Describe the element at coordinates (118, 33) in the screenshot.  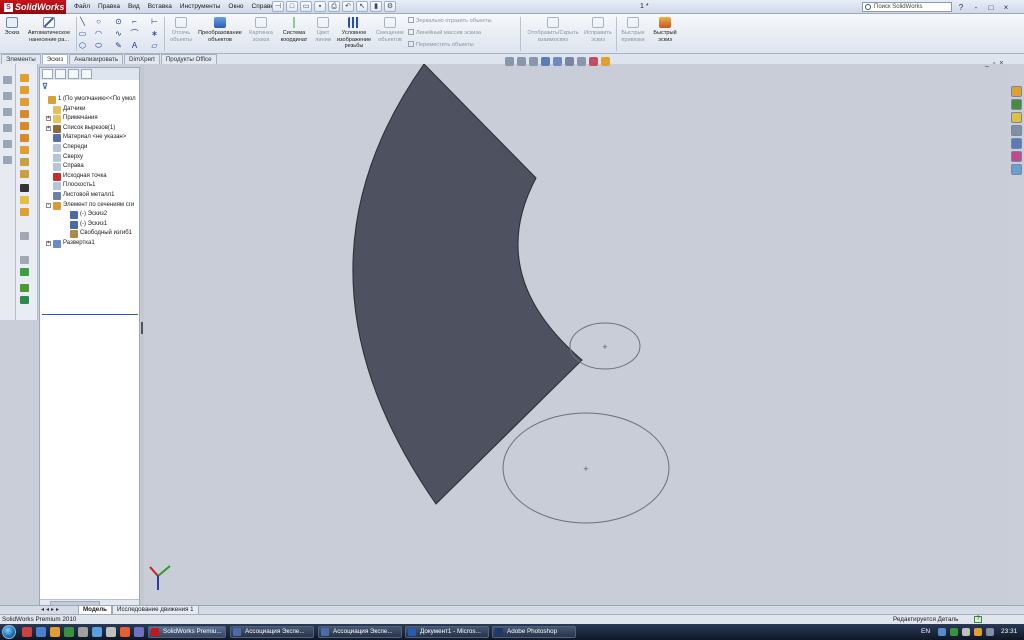
I see `spline-icon: ∿` at that location.